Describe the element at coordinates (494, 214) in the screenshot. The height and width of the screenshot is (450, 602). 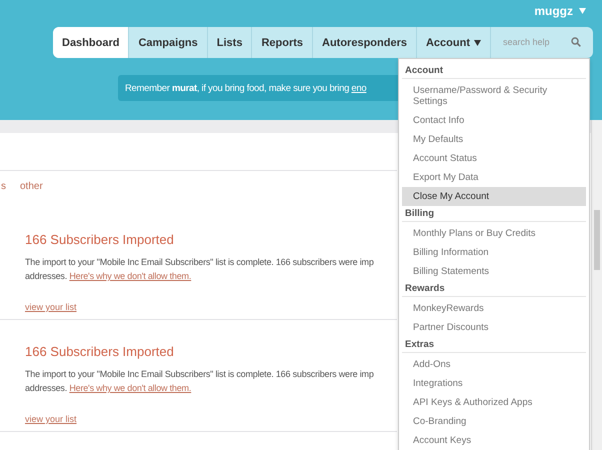
I see `menu-section-title: Billing` at that location.